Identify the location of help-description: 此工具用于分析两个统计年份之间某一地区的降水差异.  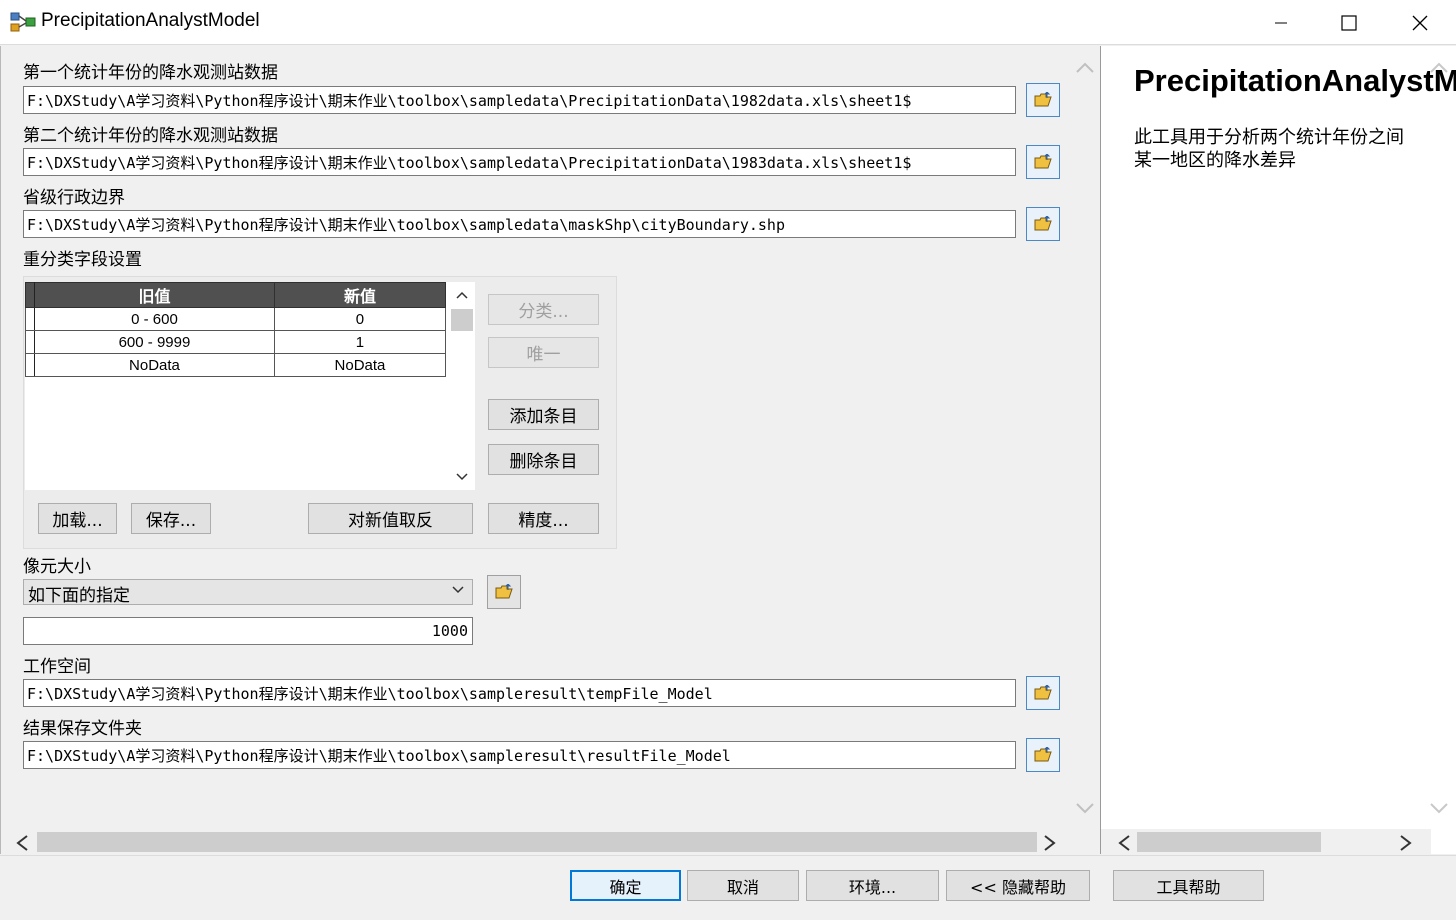
(1269, 149).